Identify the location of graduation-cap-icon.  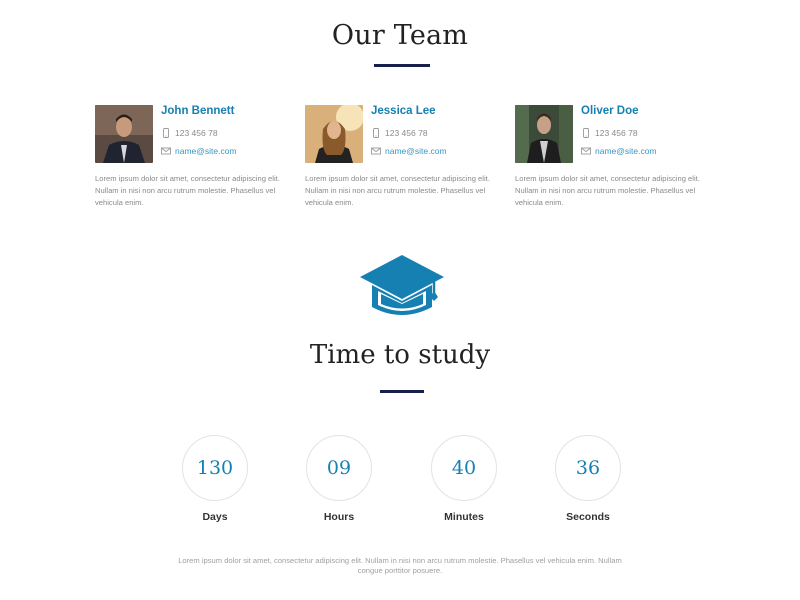
(402, 288).